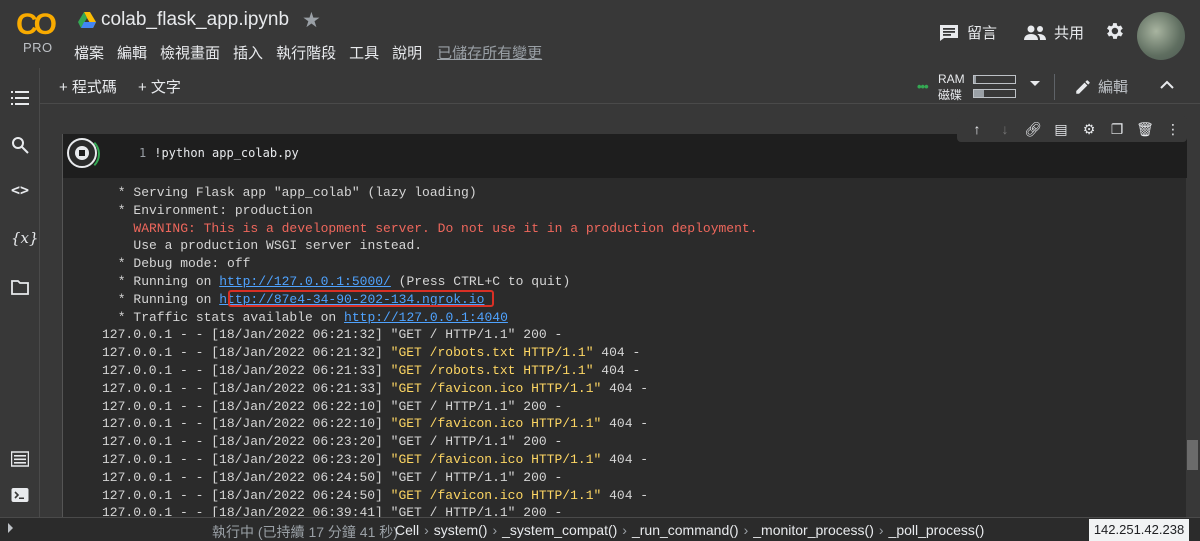 Image resolution: width=1200 pixels, height=541 pixels. What do you see at coordinates (246, 477) in the screenshot?
I see `log-prefix: 127.0.0.1 - - [18/Jan/2022 06:24:50]` at bounding box center [246, 477].